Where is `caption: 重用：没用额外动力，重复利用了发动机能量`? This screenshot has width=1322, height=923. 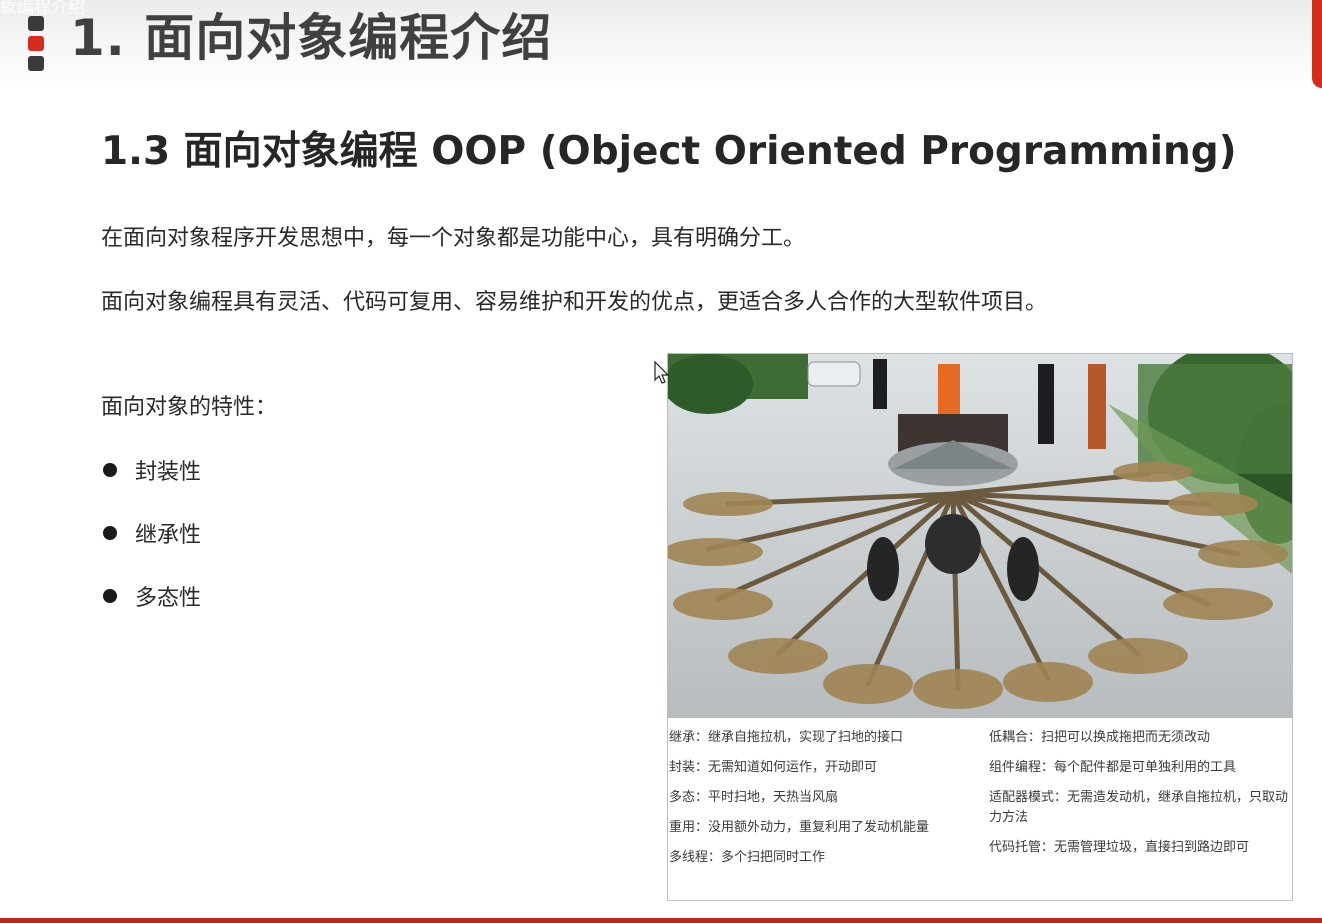
caption: 重用：没用额外动力，重复利用了发动机能量 is located at coordinates (799, 827).